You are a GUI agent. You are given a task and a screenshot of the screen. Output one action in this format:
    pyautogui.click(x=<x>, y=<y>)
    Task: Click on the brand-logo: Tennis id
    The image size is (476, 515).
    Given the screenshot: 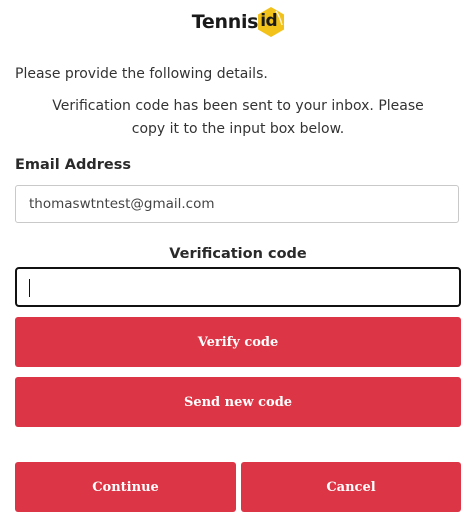 What is the action you would take?
    pyautogui.click(x=238, y=22)
    